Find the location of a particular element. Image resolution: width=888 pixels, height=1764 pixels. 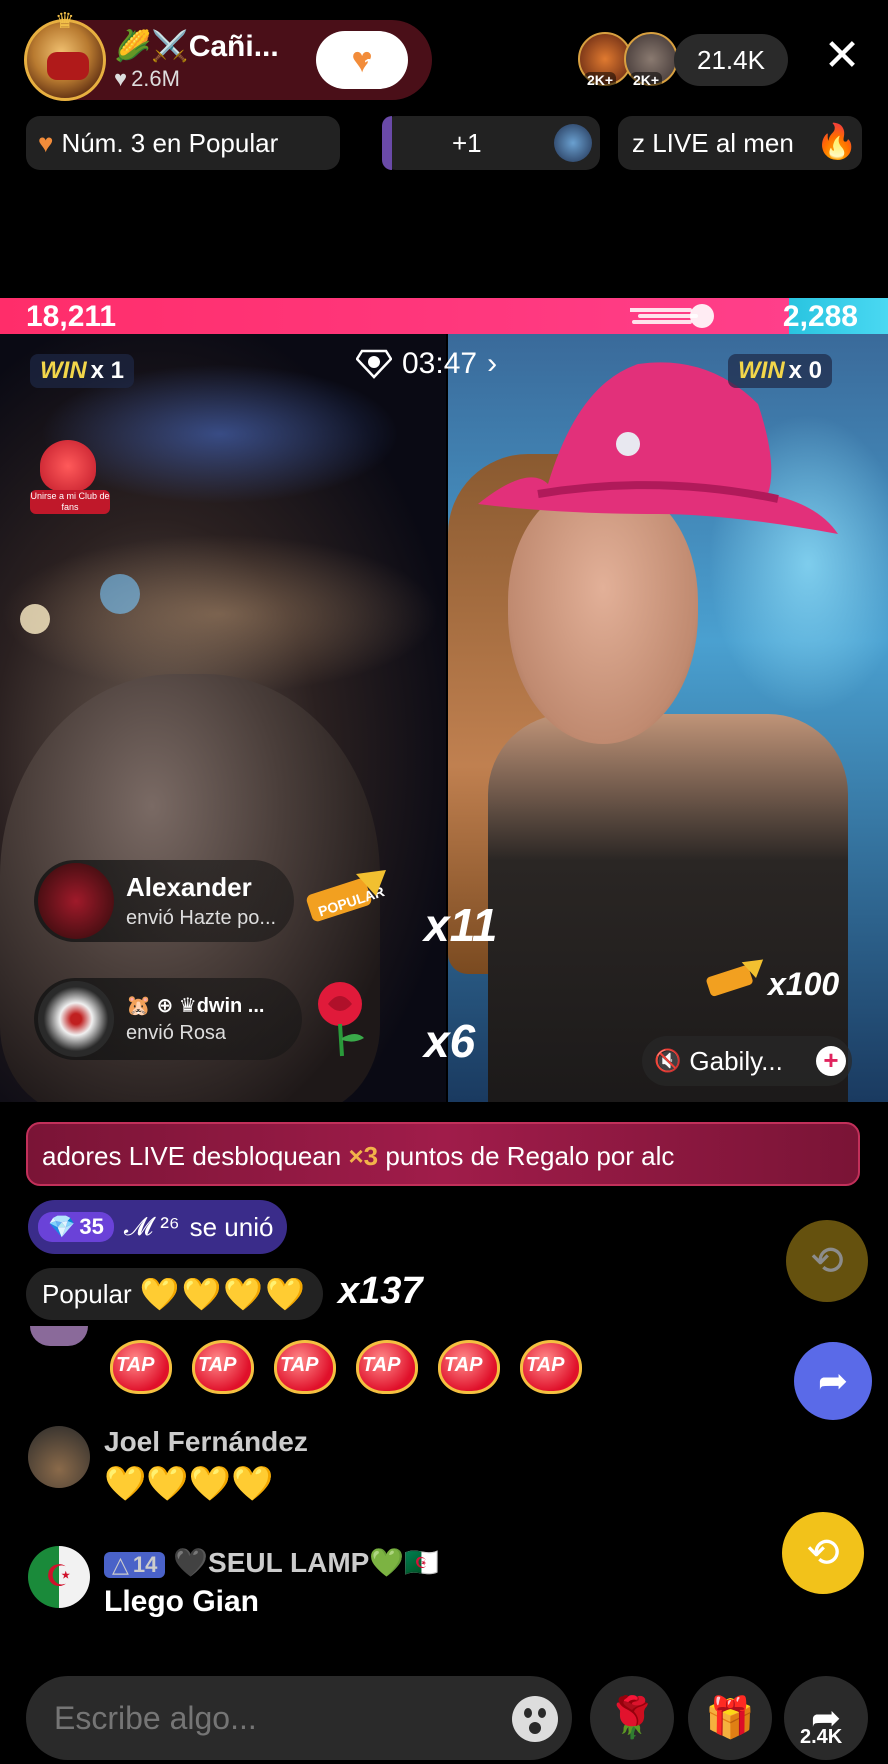

diamond-icon: 💎 is located at coordinates (62, 1226).